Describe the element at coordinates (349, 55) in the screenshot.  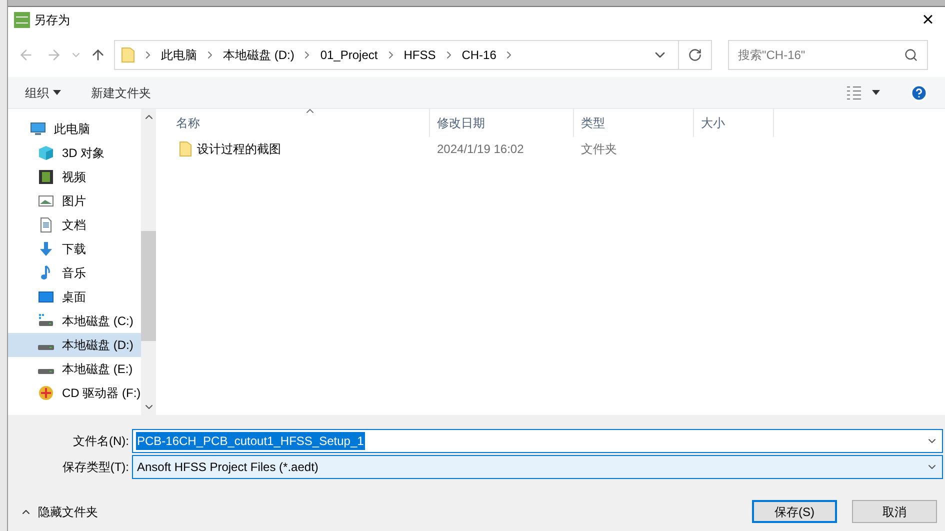
I see `breadcrumb-item: 01_Project` at that location.